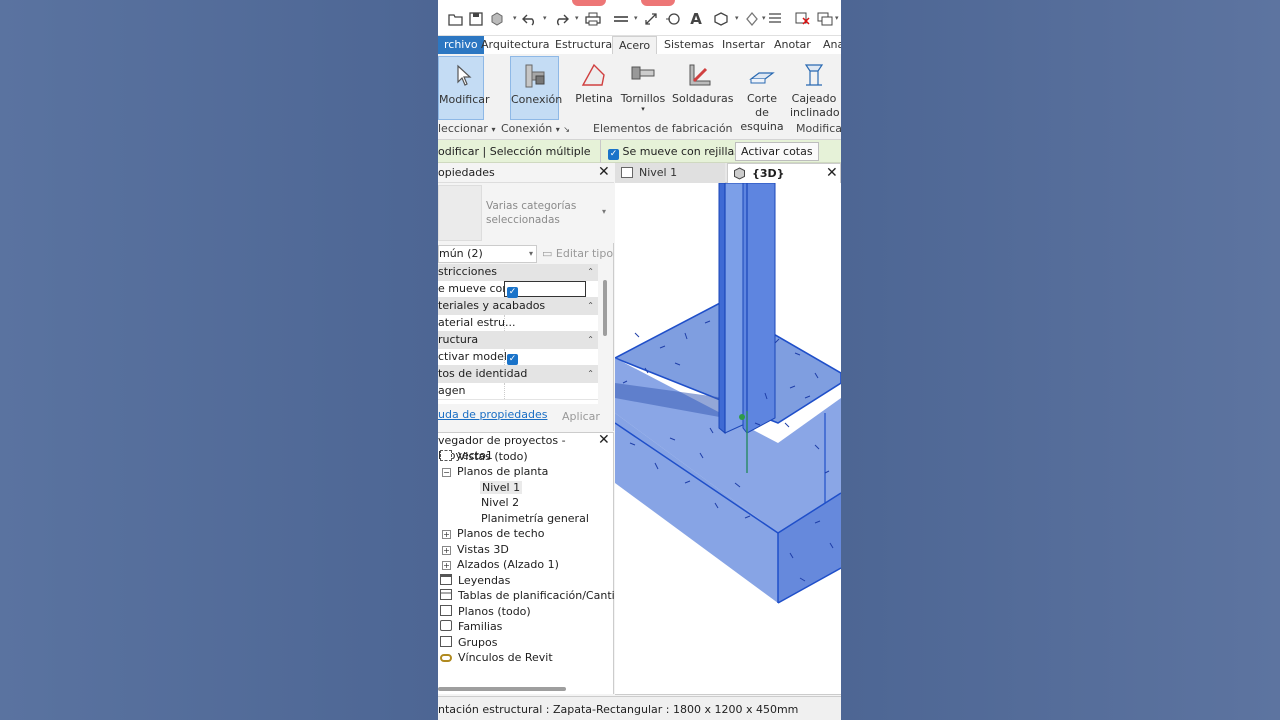 Image resolution: width=1280 pixels, height=720 pixels. Describe the element at coordinates (815, 112) in the screenshot. I see `skewed-cope-label-2: inclinado` at that location.